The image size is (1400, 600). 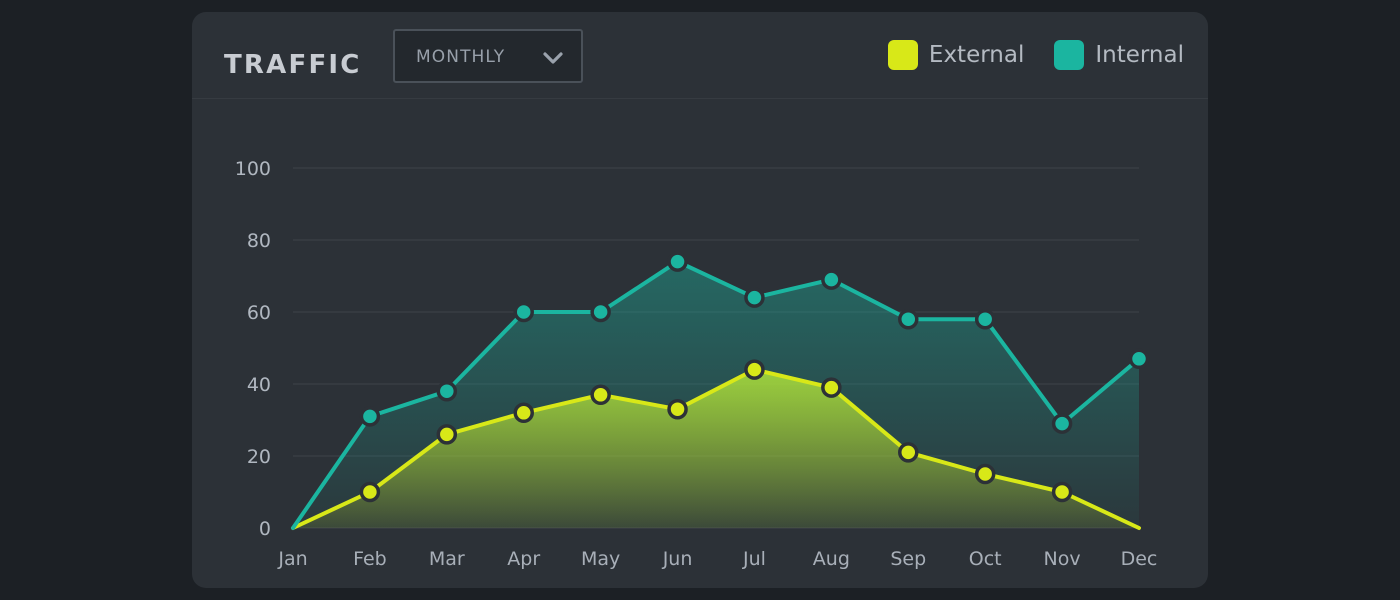 I want to click on x-tick-label: Jul, so click(x=754, y=559).